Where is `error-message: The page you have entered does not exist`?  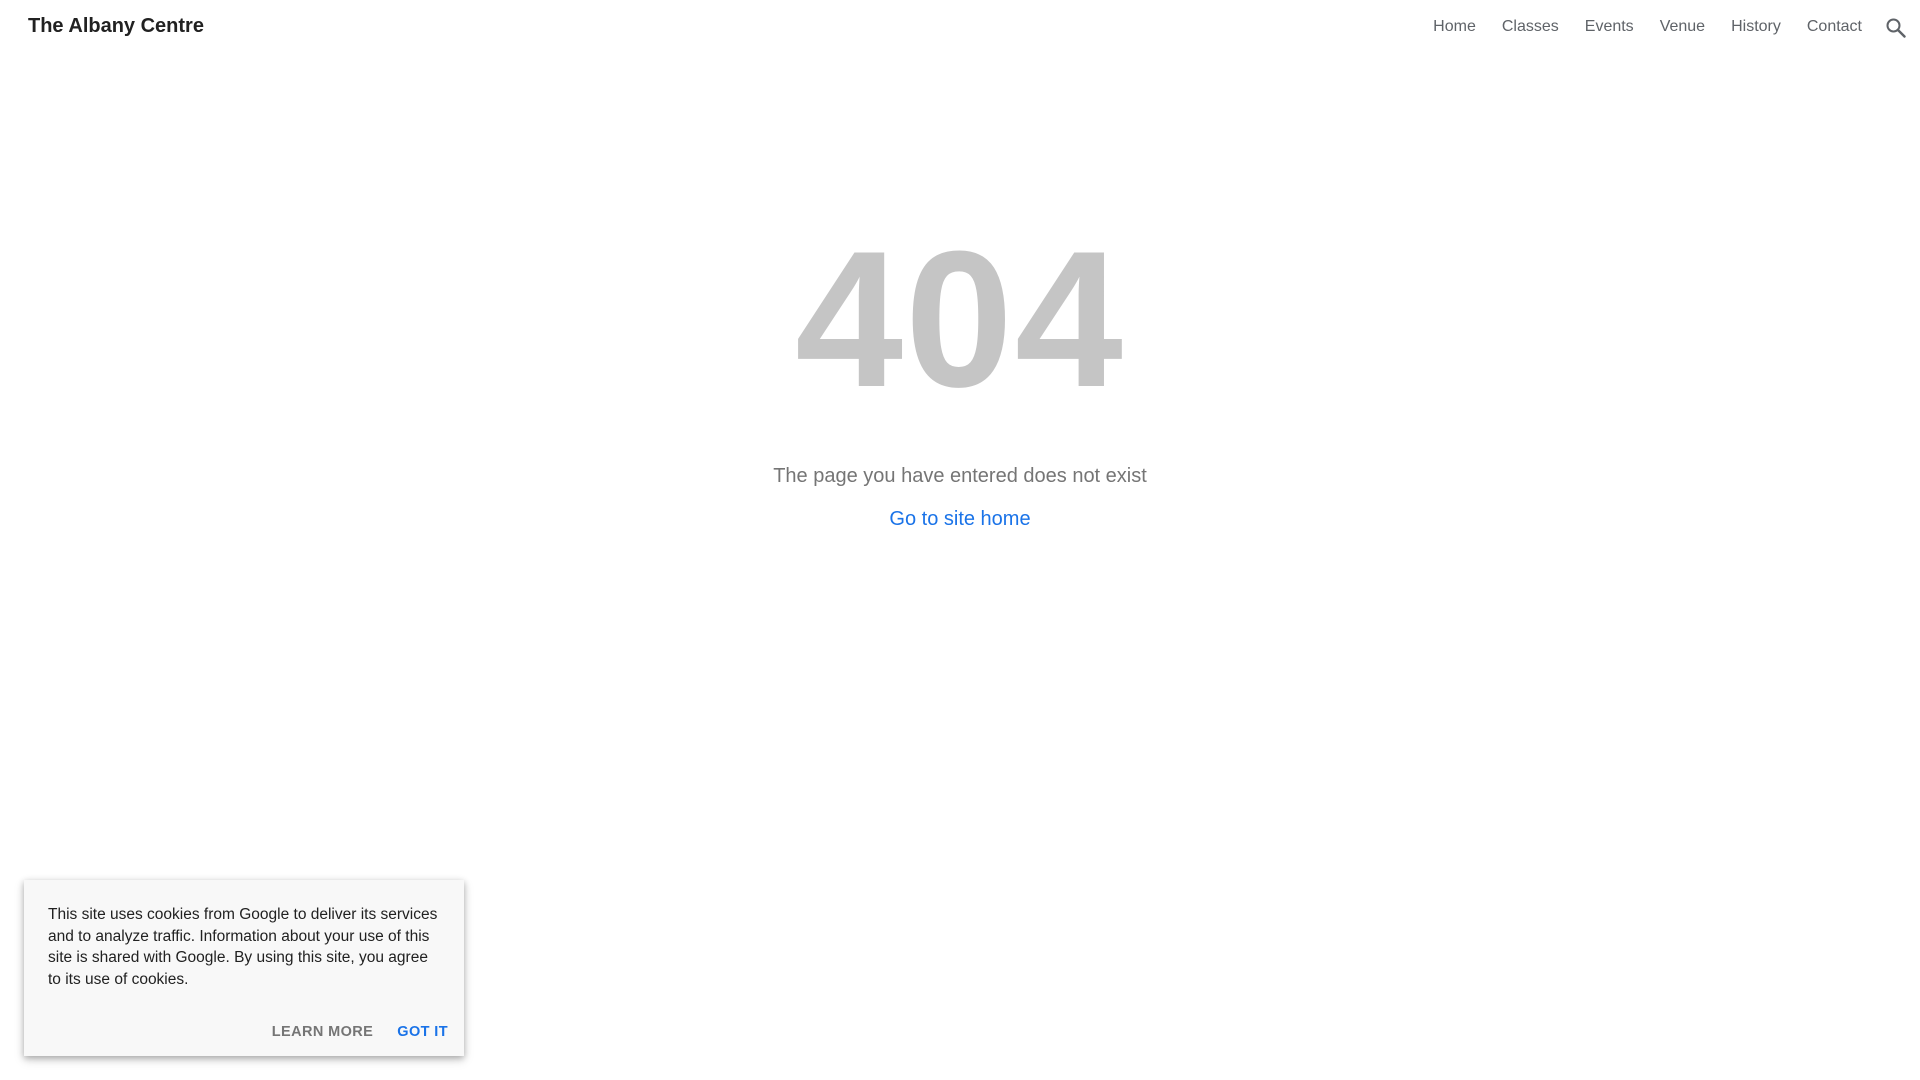 error-message: The page you have entered does not exist is located at coordinates (960, 476).